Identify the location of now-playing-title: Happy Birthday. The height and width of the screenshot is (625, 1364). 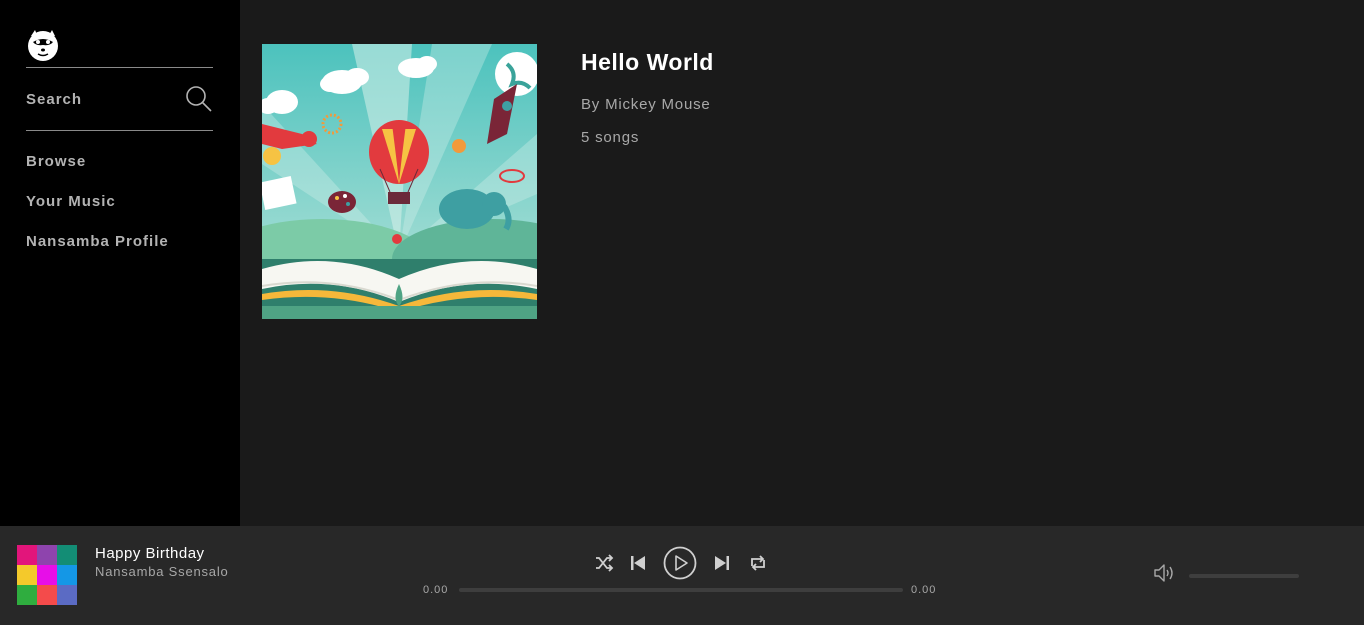
(150, 553).